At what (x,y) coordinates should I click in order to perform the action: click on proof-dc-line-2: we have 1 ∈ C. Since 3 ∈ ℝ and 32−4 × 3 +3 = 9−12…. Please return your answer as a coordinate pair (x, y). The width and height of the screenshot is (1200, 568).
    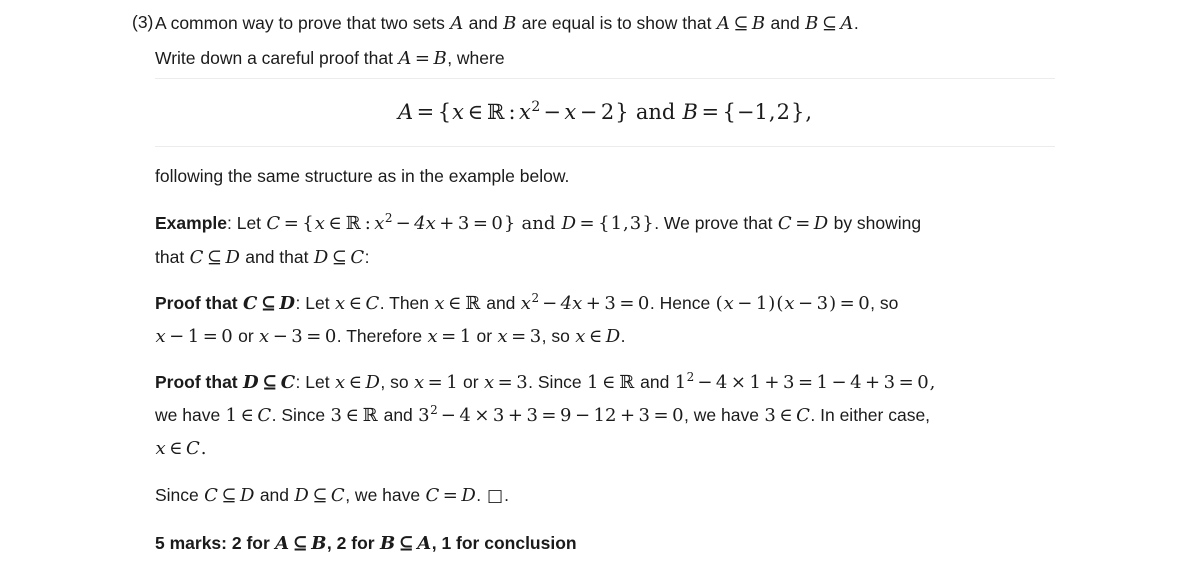
    Looking at the image, I should click on (542, 415).